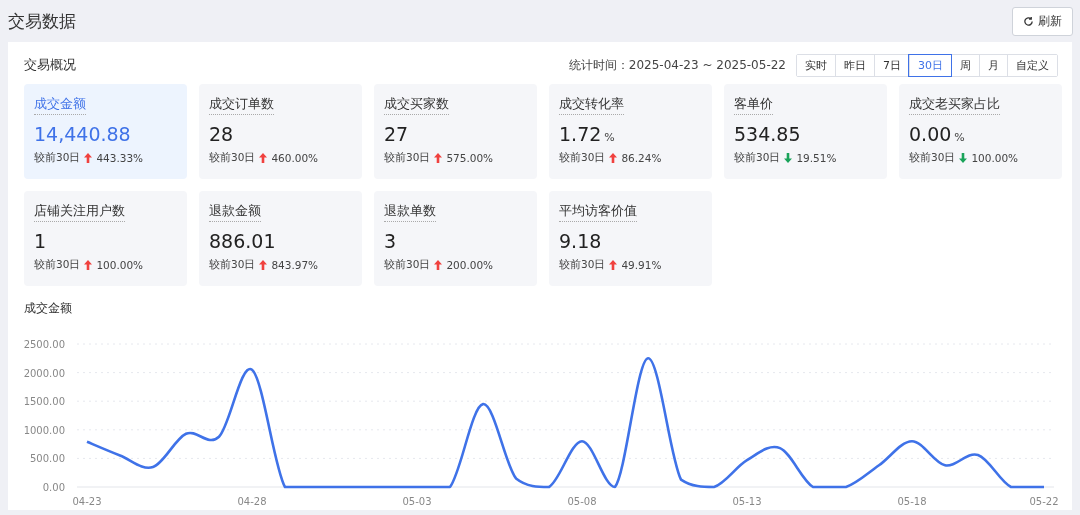 Image resolution: width=1080 pixels, height=515 pixels. Describe the element at coordinates (280, 238) in the screenshot. I see `metric-card: 退款金额 886.01 较前30日 843.97%` at that location.